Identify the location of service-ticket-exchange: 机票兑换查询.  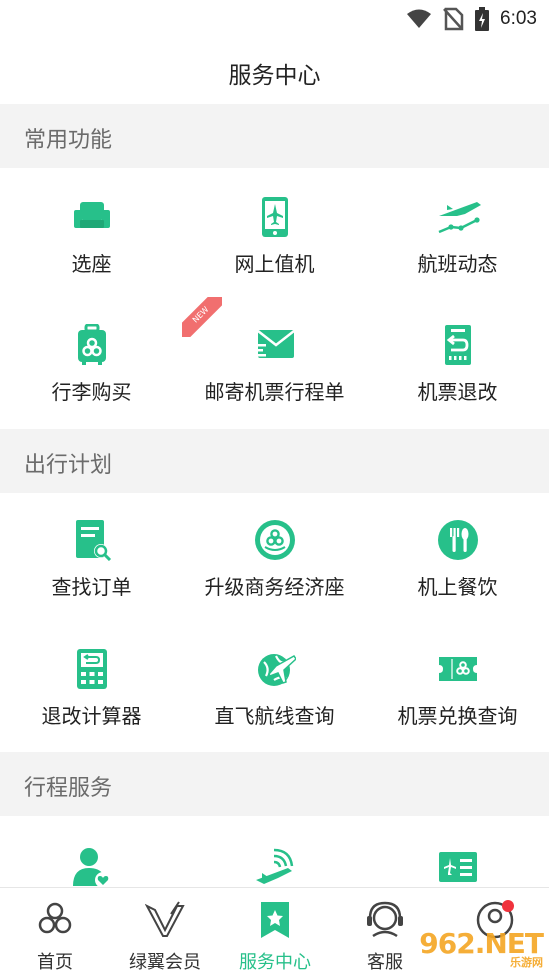
(457, 686).